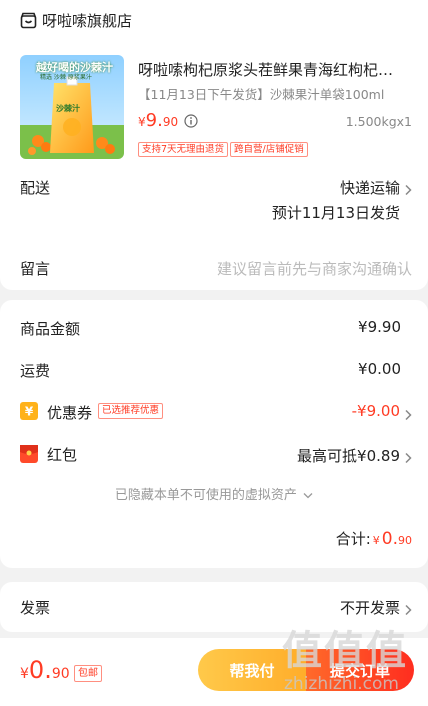 The width and height of the screenshot is (428, 706). Describe the element at coordinates (408, 188) in the screenshot. I see `delivery-chevron-icon` at that location.